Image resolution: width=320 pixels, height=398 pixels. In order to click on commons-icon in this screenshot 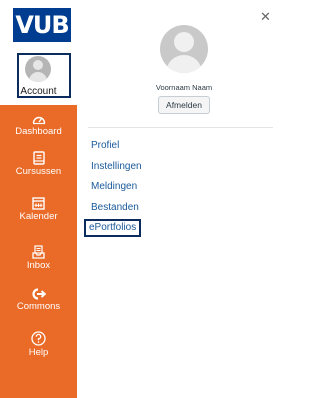, I will do `click(38, 294)`.